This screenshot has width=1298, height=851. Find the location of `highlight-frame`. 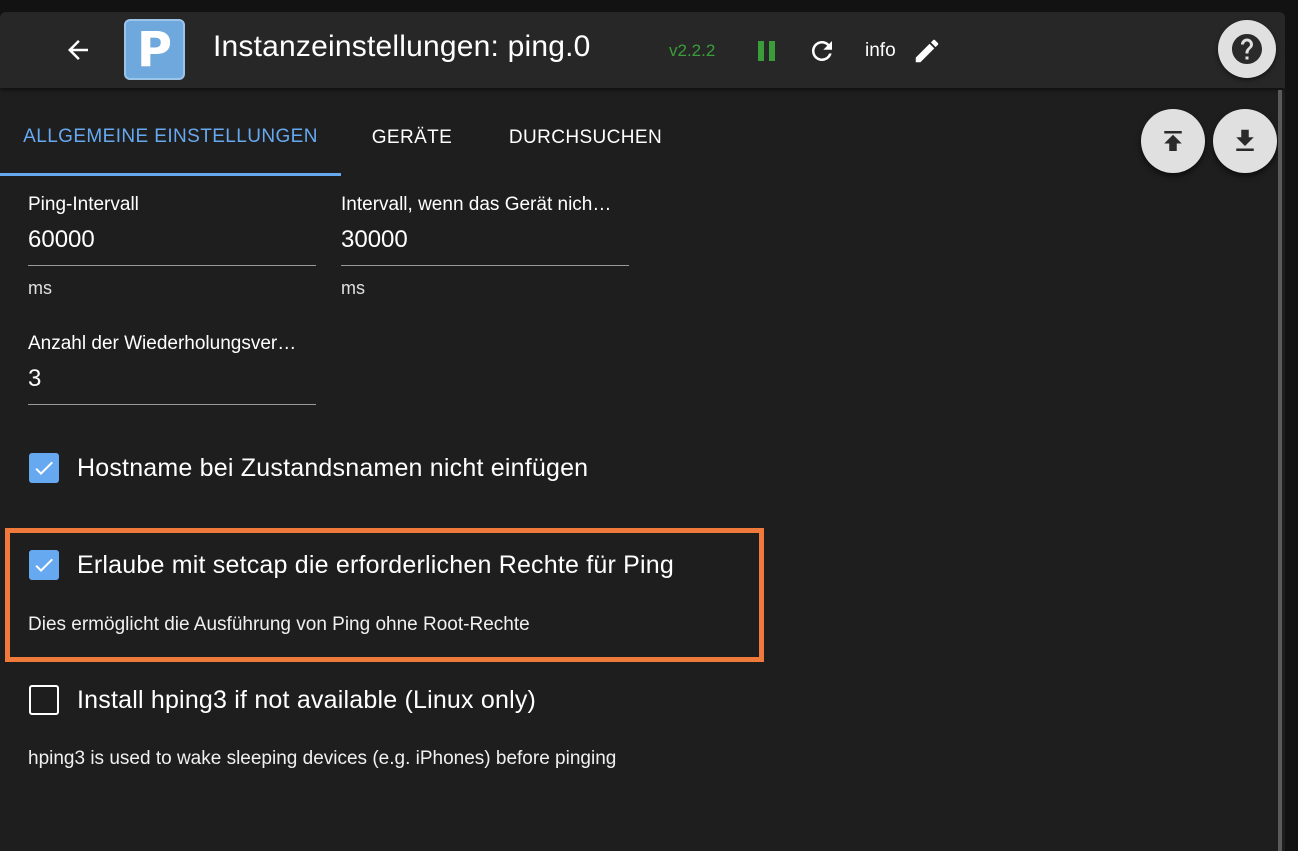

highlight-frame is located at coordinates (384, 595).